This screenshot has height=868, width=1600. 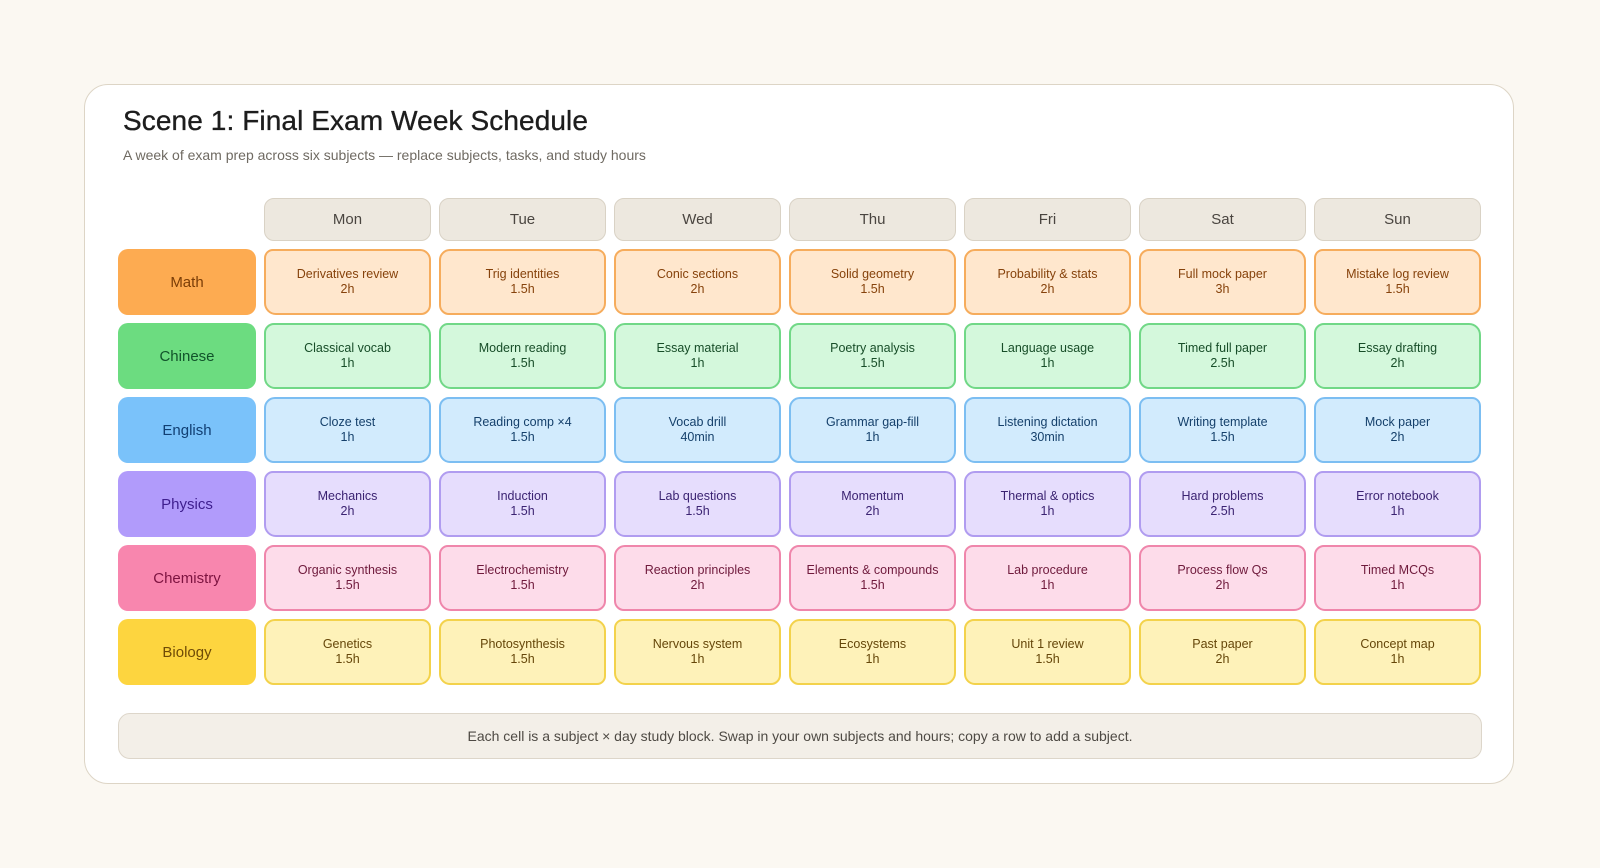 What do you see at coordinates (1222, 289) in the screenshot?
I see `study-block-hours: 3h` at bounding box center [1222, 289].